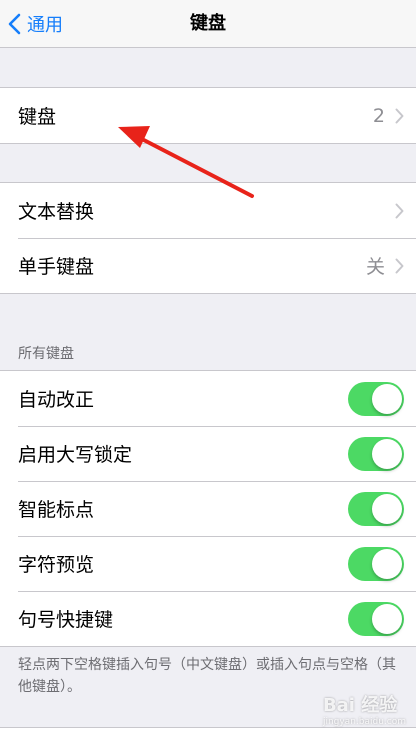 The height and width of the screenshot is (733, 416). What do you see at coordinates (378, 115) in the screenshot?
I see `keyboards-count: 2` at bounding box center [378, 115].